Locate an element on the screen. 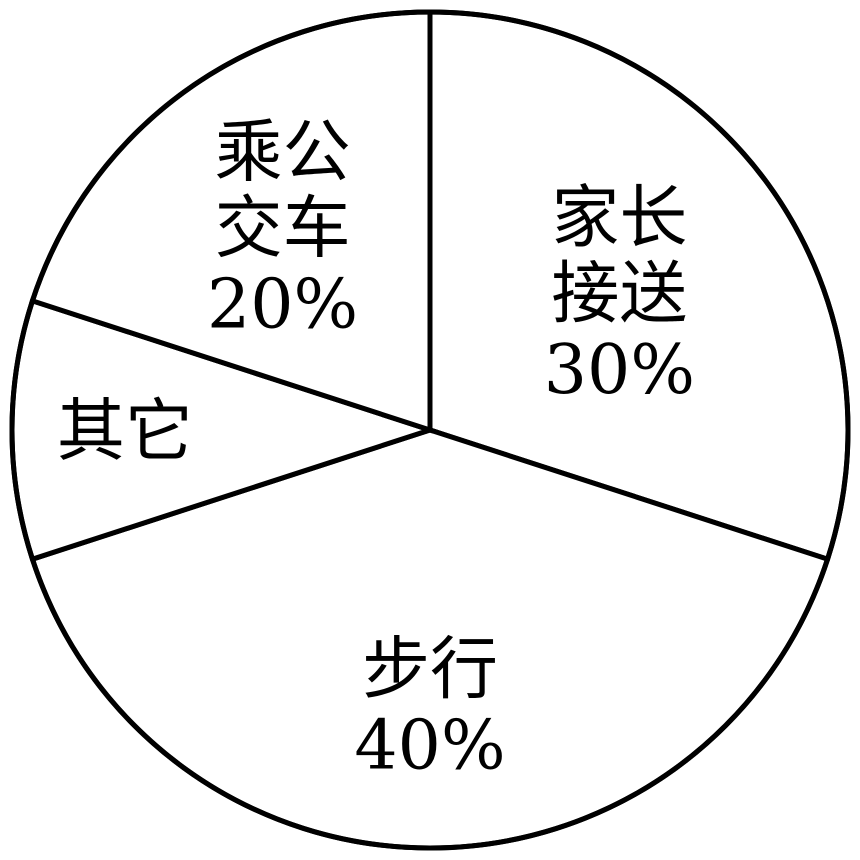  slice-value-label-3: 20% is located at coordinates (282, 305).